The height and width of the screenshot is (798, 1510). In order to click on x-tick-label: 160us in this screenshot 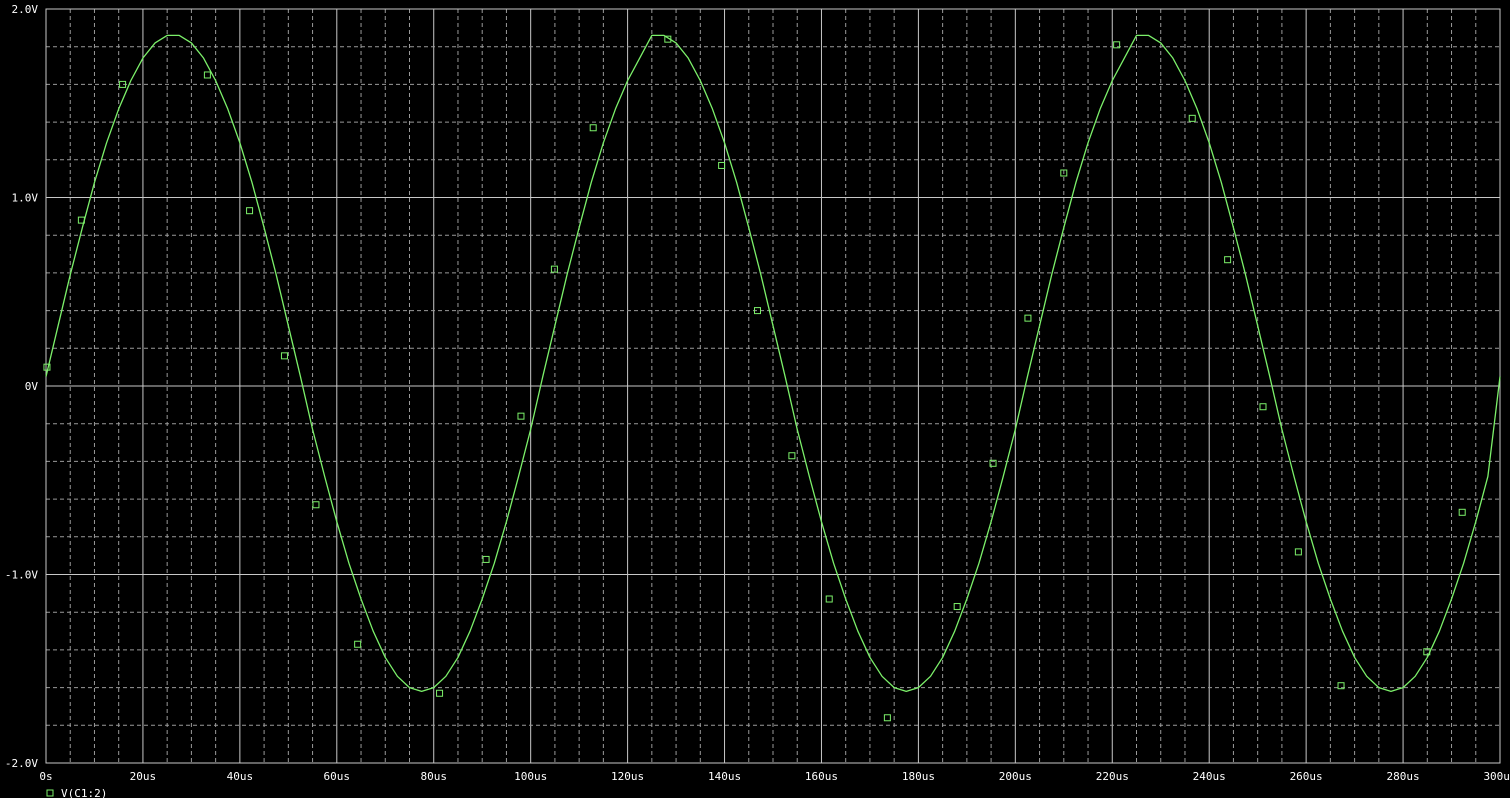, I will do `click(821, 776)`.